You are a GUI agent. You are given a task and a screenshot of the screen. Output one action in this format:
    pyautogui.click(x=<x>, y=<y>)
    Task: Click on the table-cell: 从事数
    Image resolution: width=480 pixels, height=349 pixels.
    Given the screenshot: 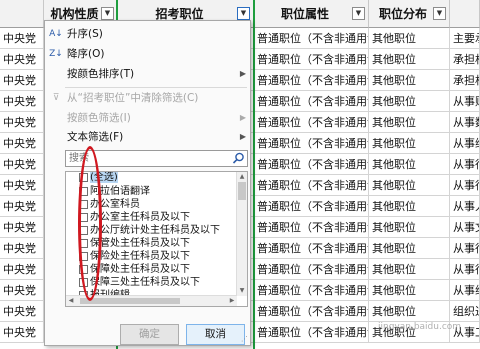 What is the action you would take?
    pyautogui.click(x=465, y=122)
    